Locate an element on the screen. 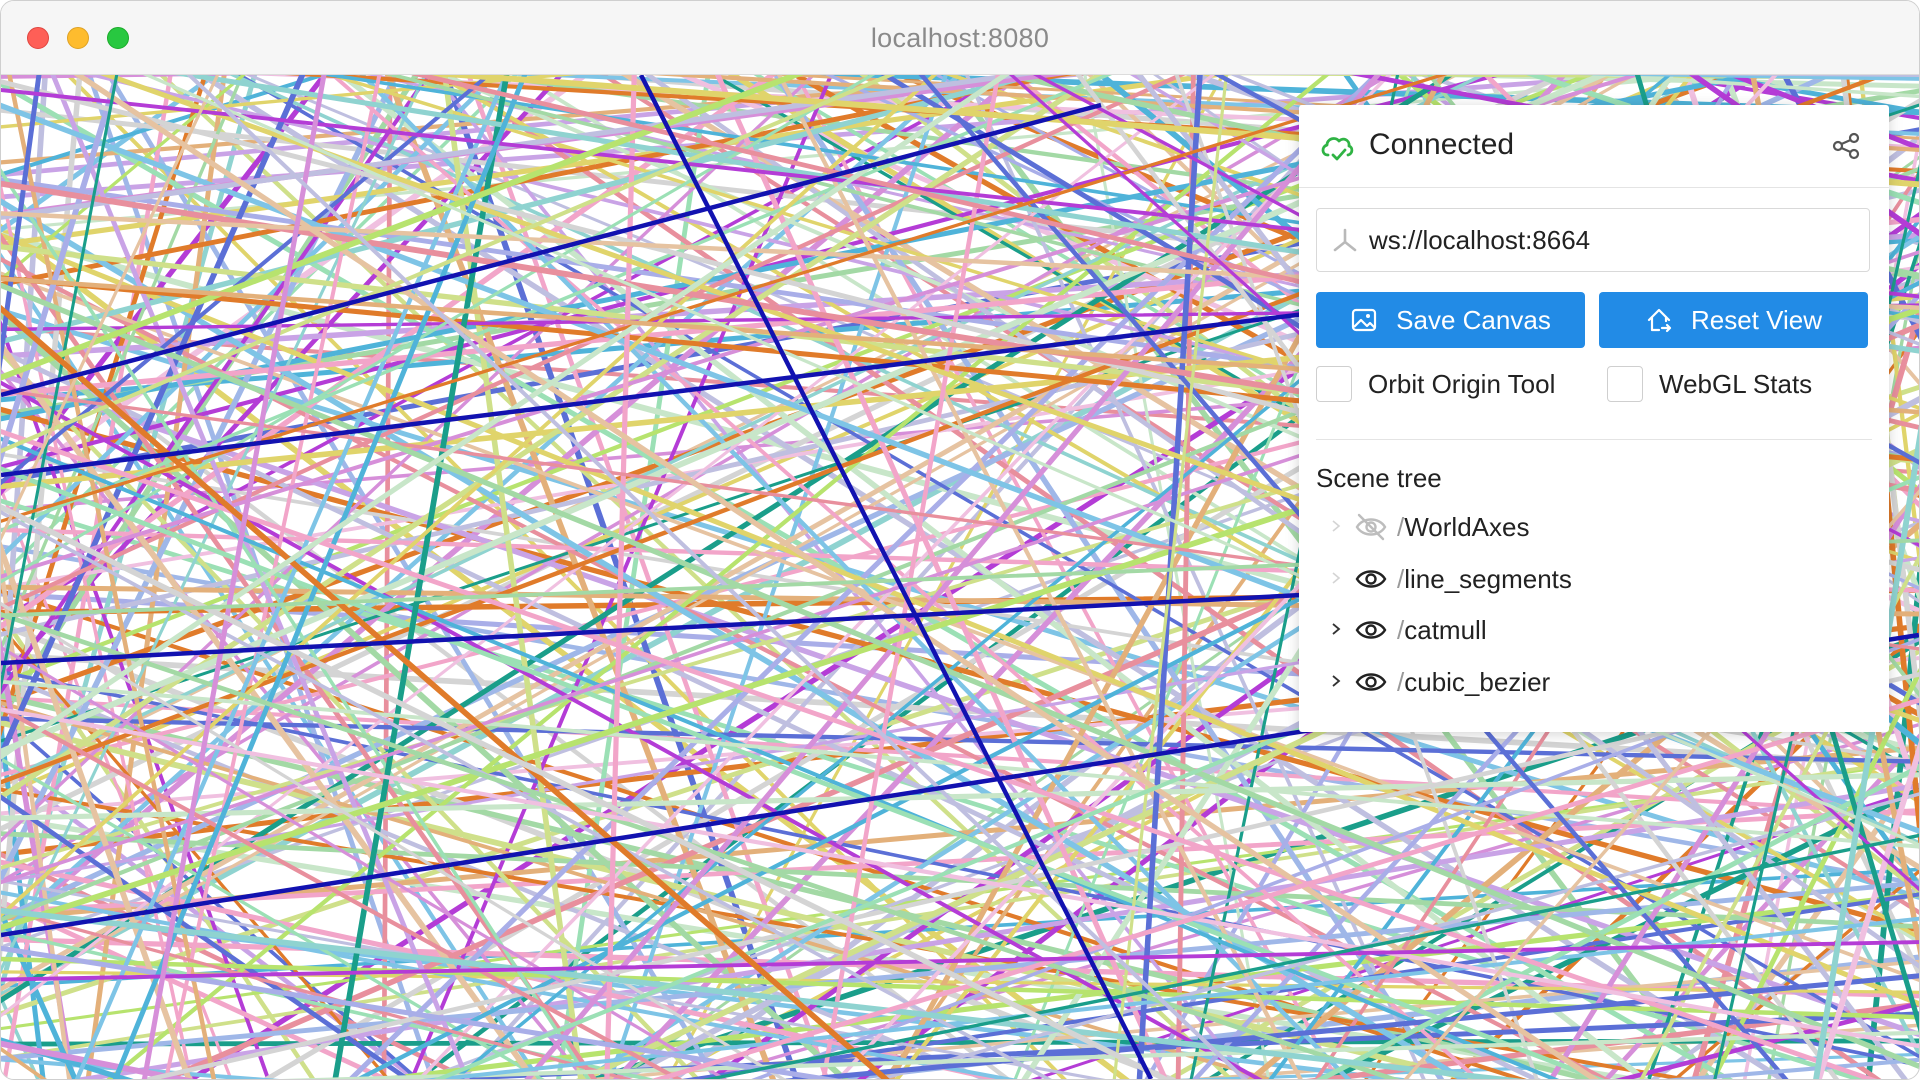  eye-off-icon is located at coordinates (1371, 527).